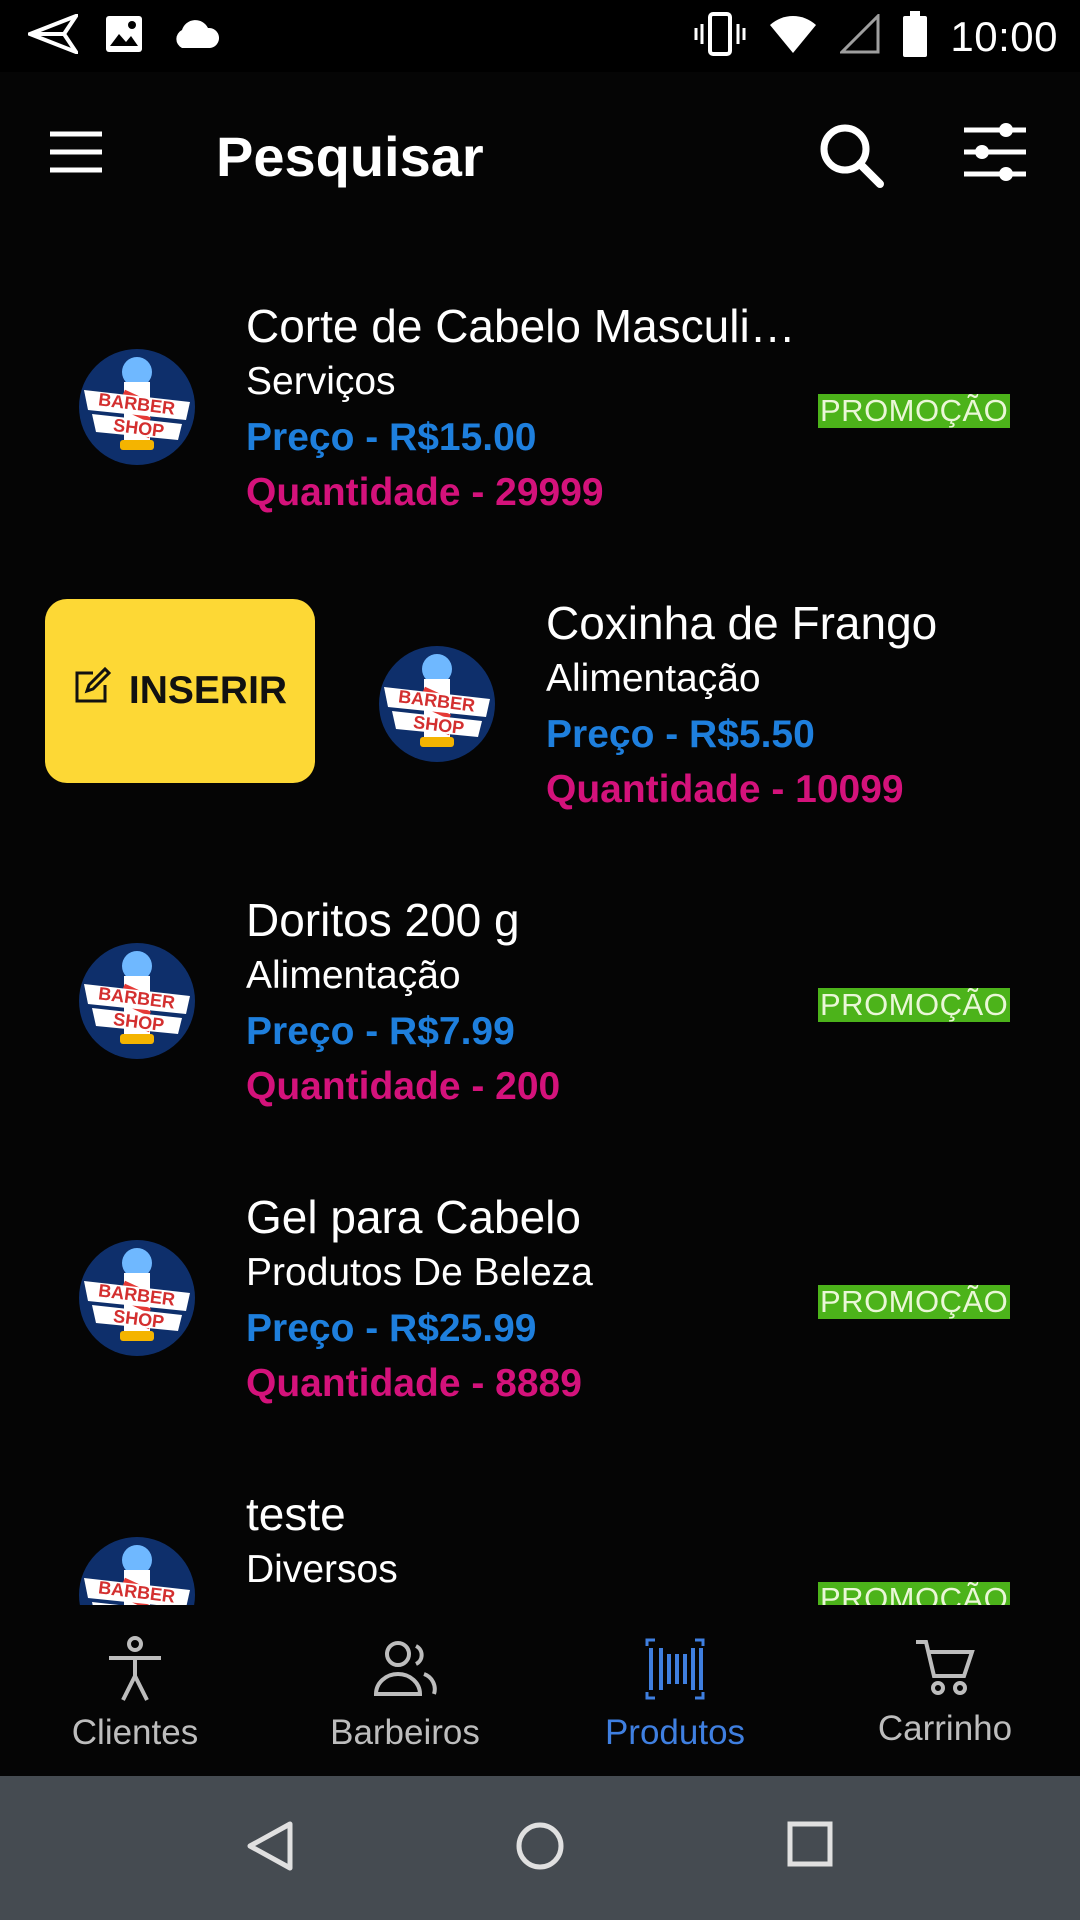  What do you see at coordinates (742, 623) in the screenshot?
I see `product-name: Coxinha de Frango` at bounding box center [742, 623].